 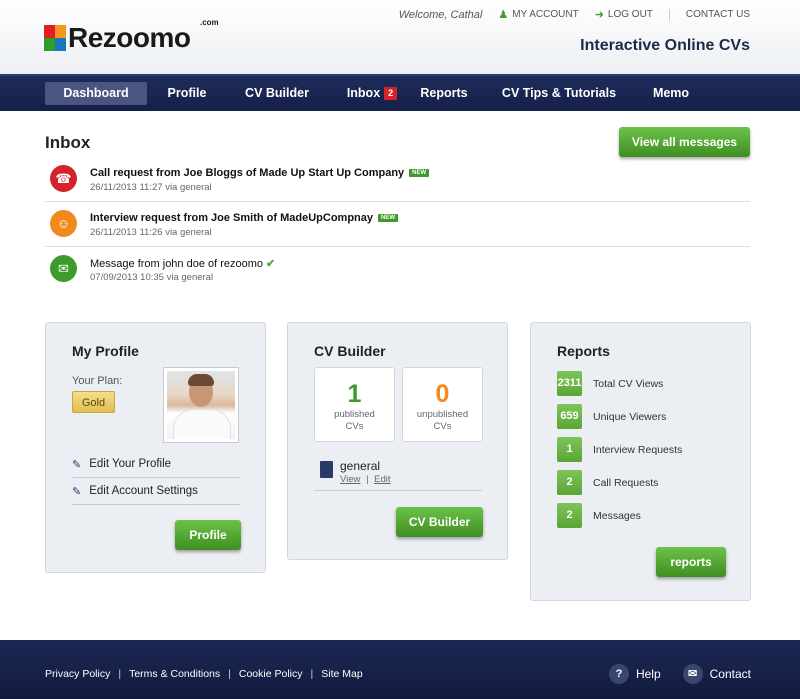 What do you see at coordinates (209, 22) in the screenshot?
I see `logo-suffix: .com` at bounding box center [209, 22].